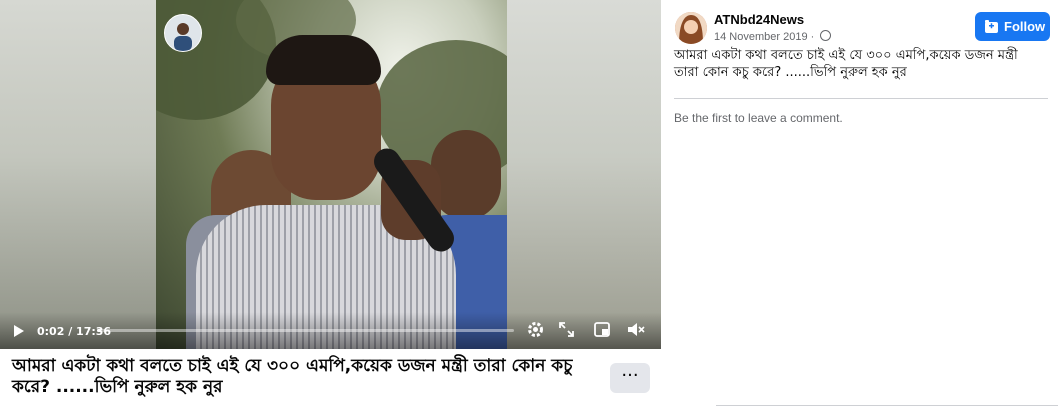 The height and width of the screenshot is (407, 1058). What do you see at coordinates (636, 331) in the screenshot?
I see `volume-muted-icon` at bounding box center [636, 331].